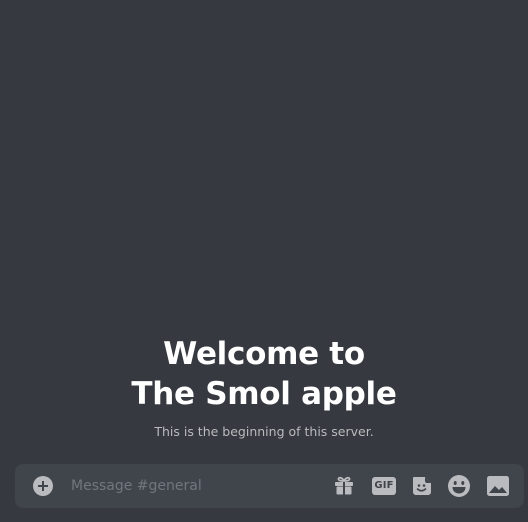  I want to click on sticker-button, so click(422, 486).